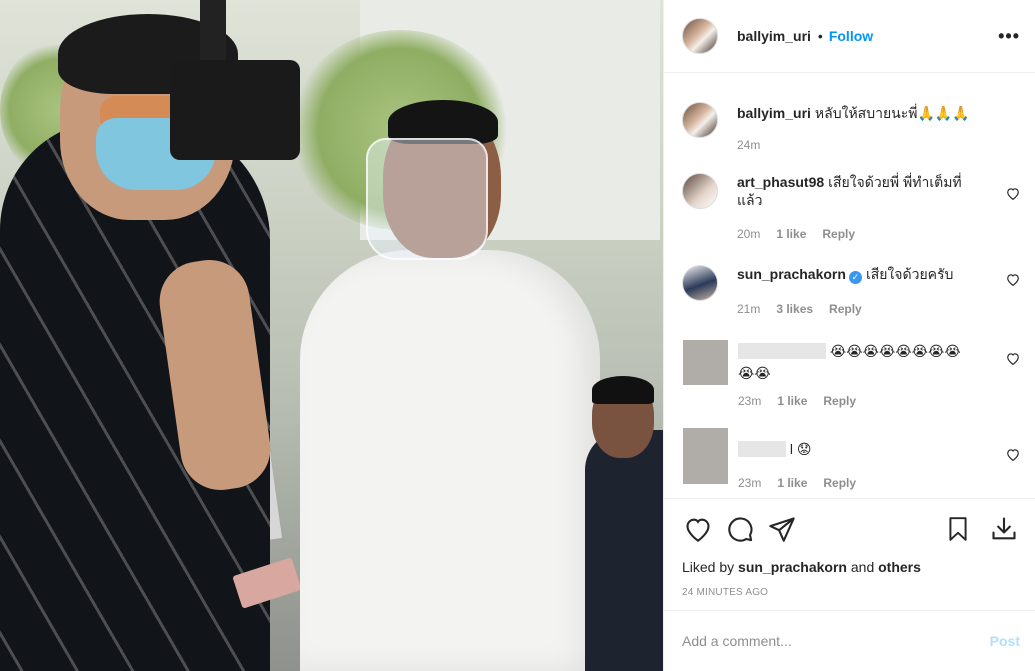 The height and width of the screenshot is (671, 1035). What do you see at coordinates (791, 274) in the screenshot?
I see `comment-username: sun_prachakorn` at bounding box center [791, 274].